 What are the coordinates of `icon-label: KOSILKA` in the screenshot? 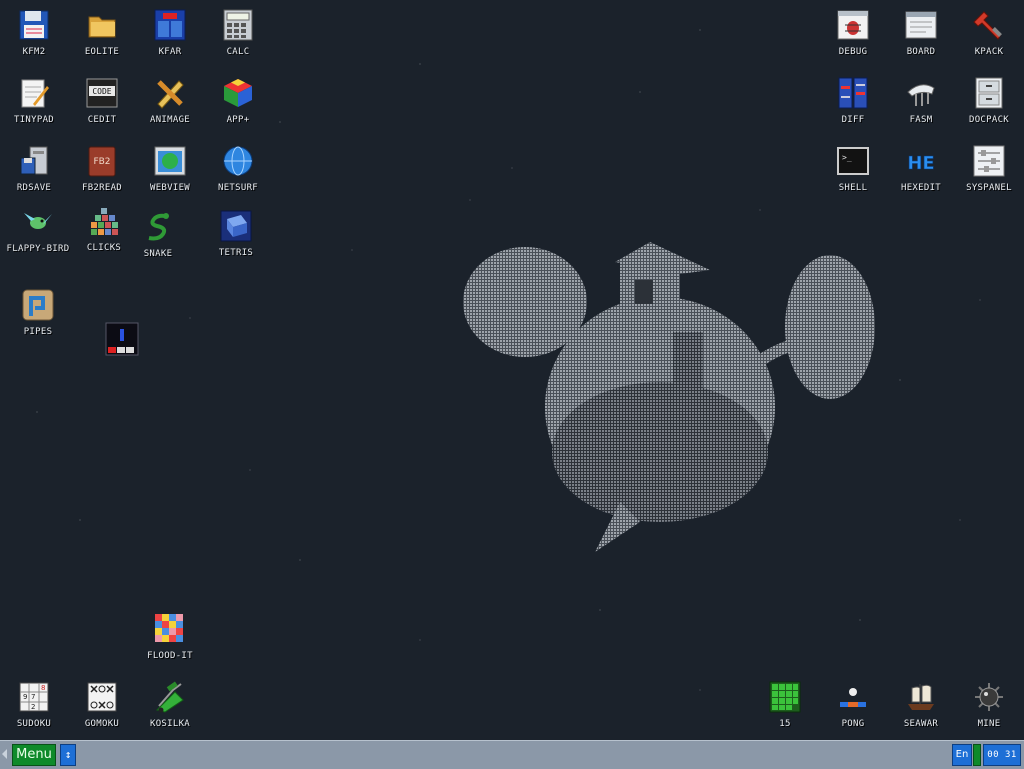 It's located at (170, 724).